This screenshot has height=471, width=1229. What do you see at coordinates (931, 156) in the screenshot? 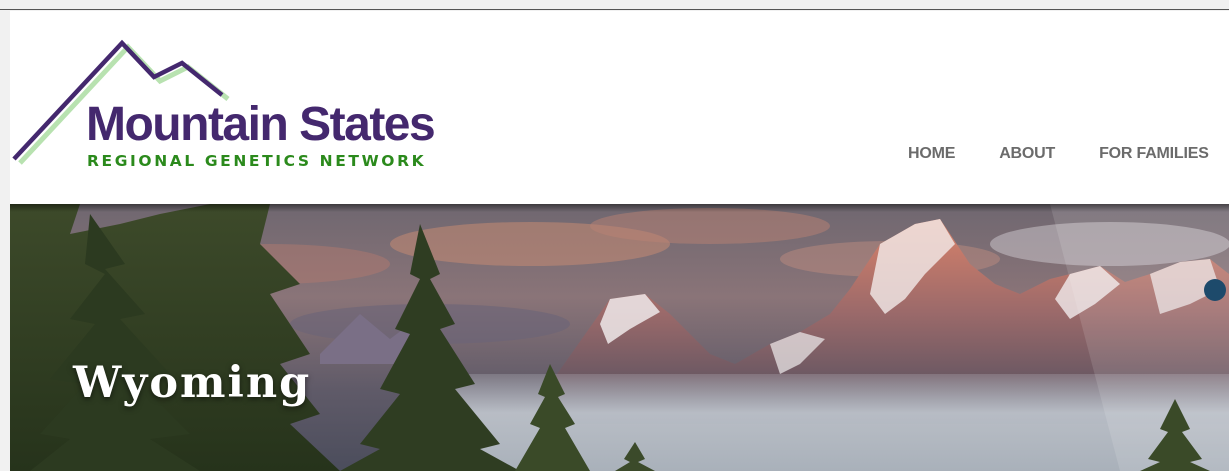
I see `nav-home: HOME` at bounding box center [931, 156].